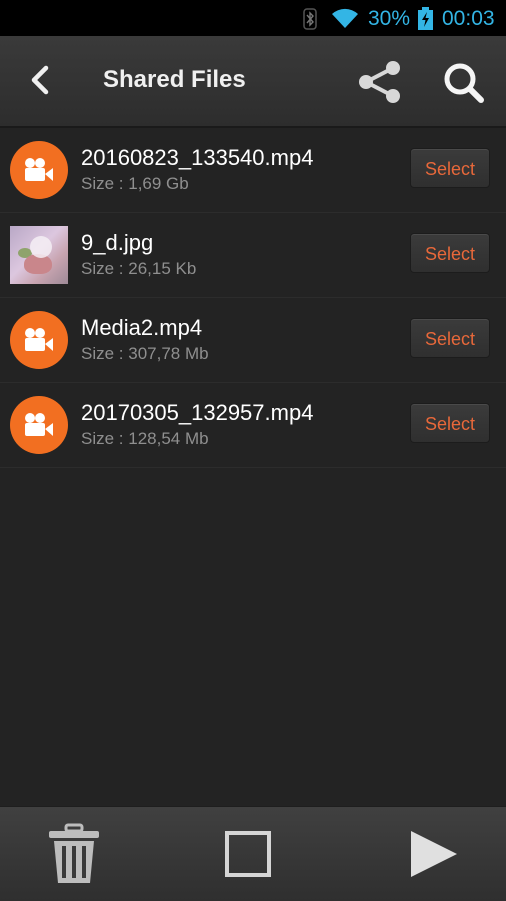  I want to click on back-icon, so click(40, 80).